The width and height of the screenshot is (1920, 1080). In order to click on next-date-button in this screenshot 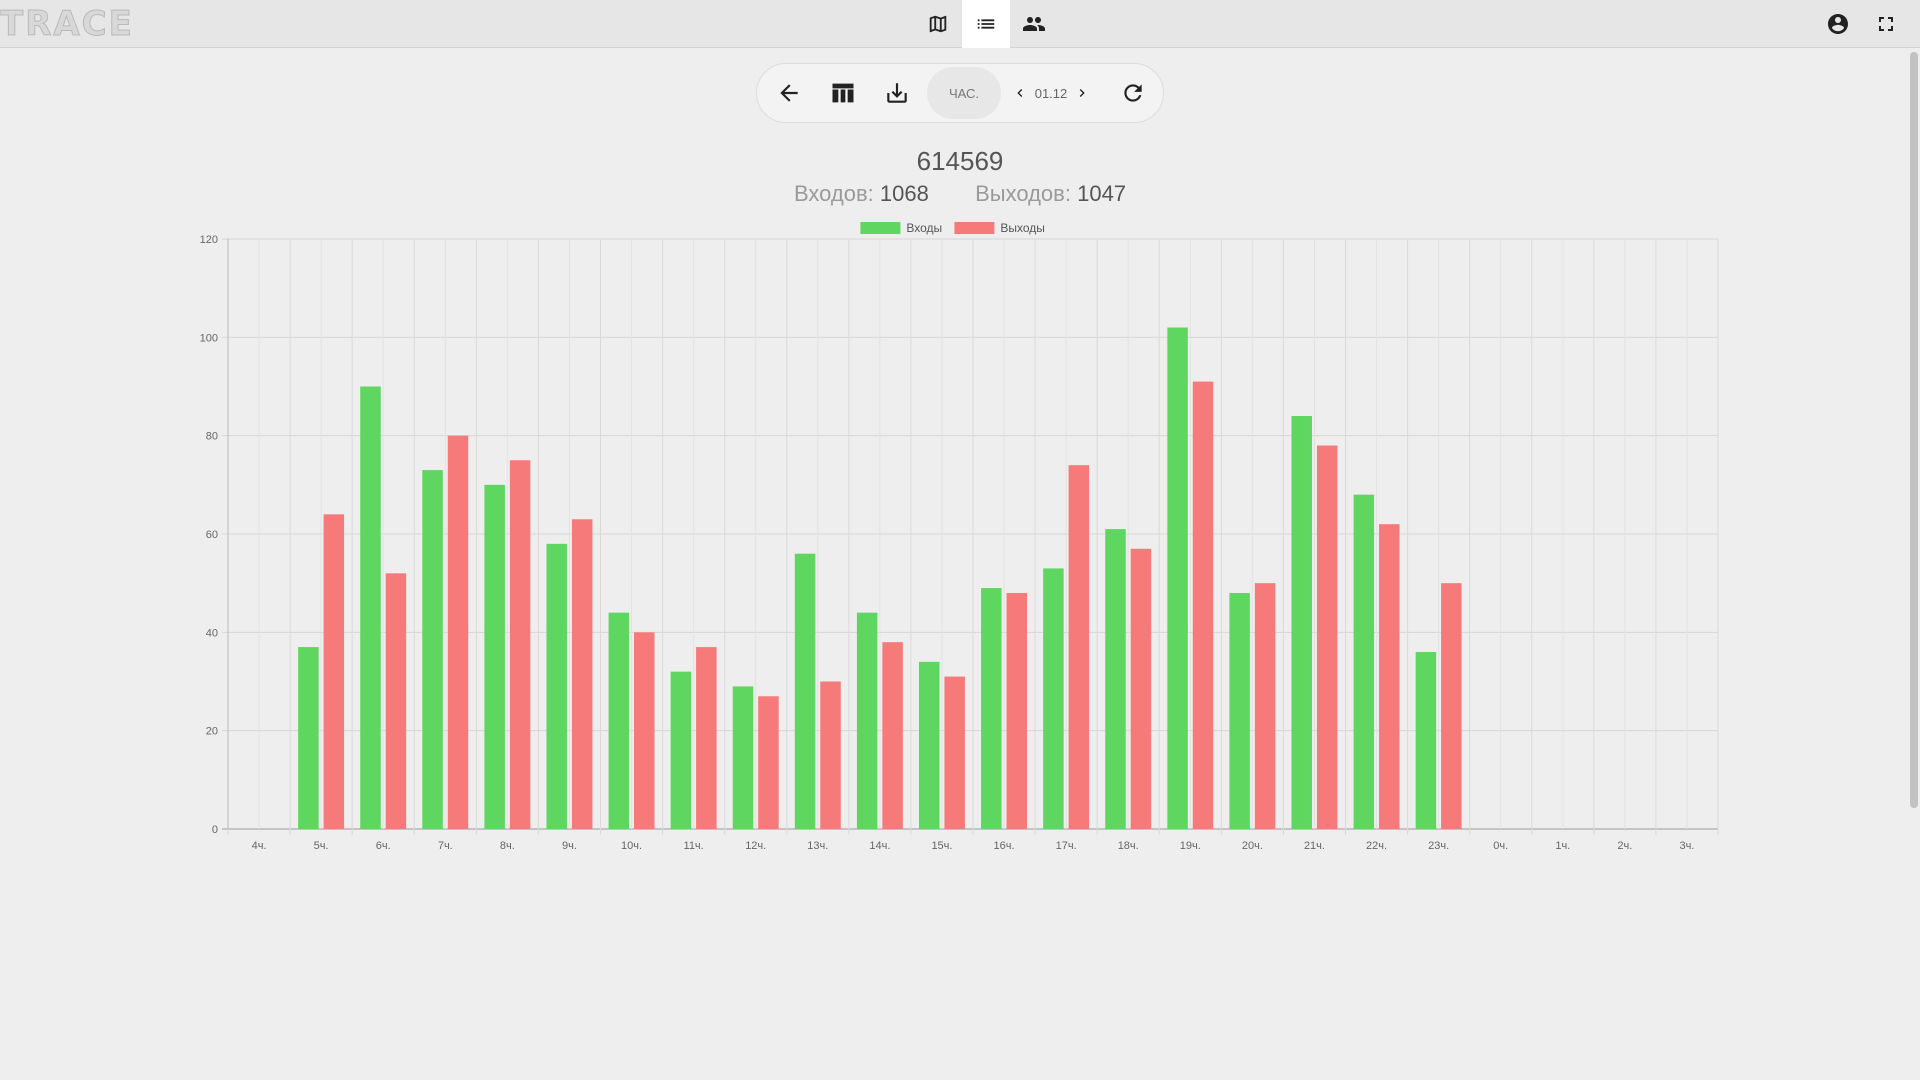, I will do `click(1082, 93)`.